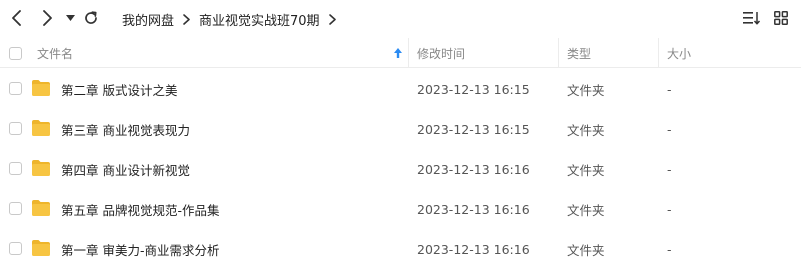 This screenshot has width=801, height=271. I want to click on grid-view-icon, so click(781, 18).